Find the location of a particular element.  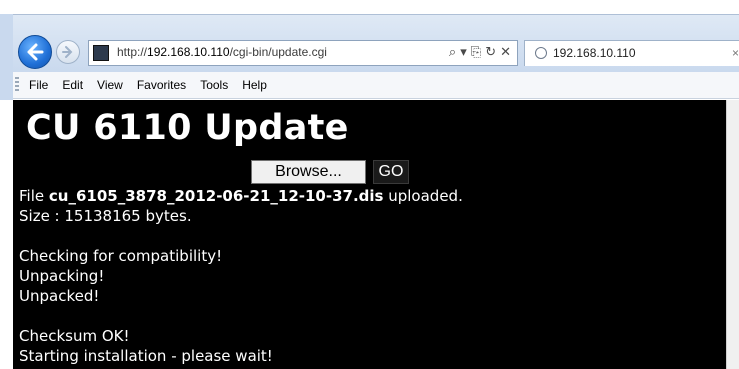

menu-favorites: Favorites is located at coordinates (161, 85).